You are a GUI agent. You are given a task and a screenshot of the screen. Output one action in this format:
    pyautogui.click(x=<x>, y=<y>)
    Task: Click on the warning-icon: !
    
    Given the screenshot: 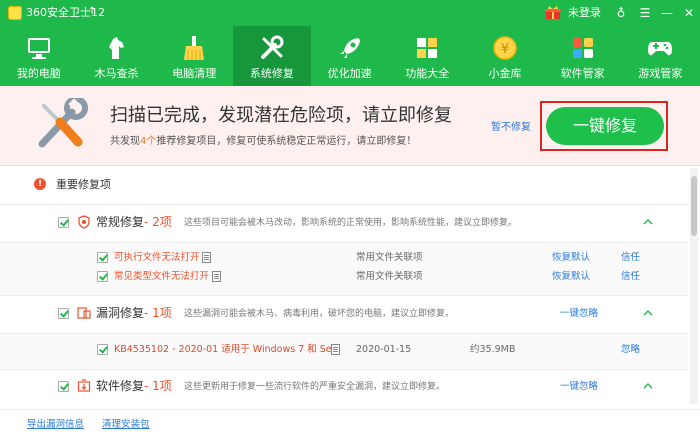 What is the action you would take?
    pyautogui.click(x=40, y=184)
    